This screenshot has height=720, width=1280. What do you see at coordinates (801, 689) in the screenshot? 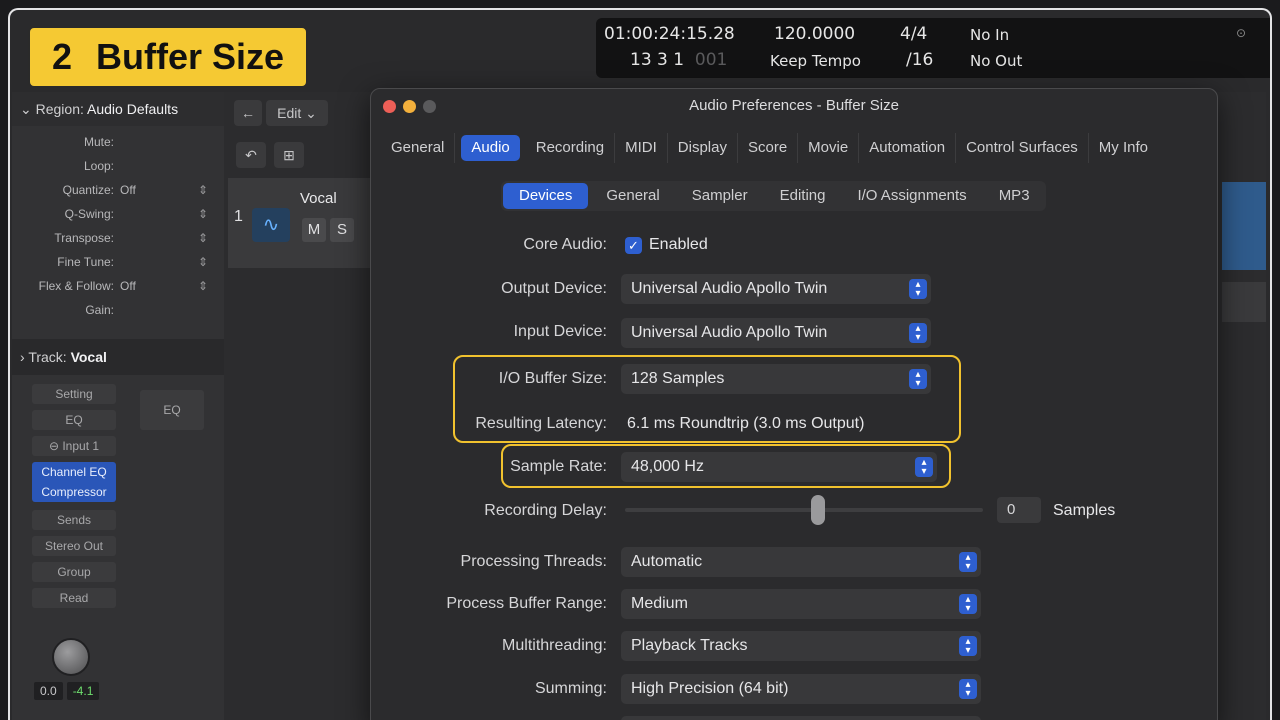
I see `summing-select: High Precision (64 bit) ▴ ▾` at bounding box center [801, 689].